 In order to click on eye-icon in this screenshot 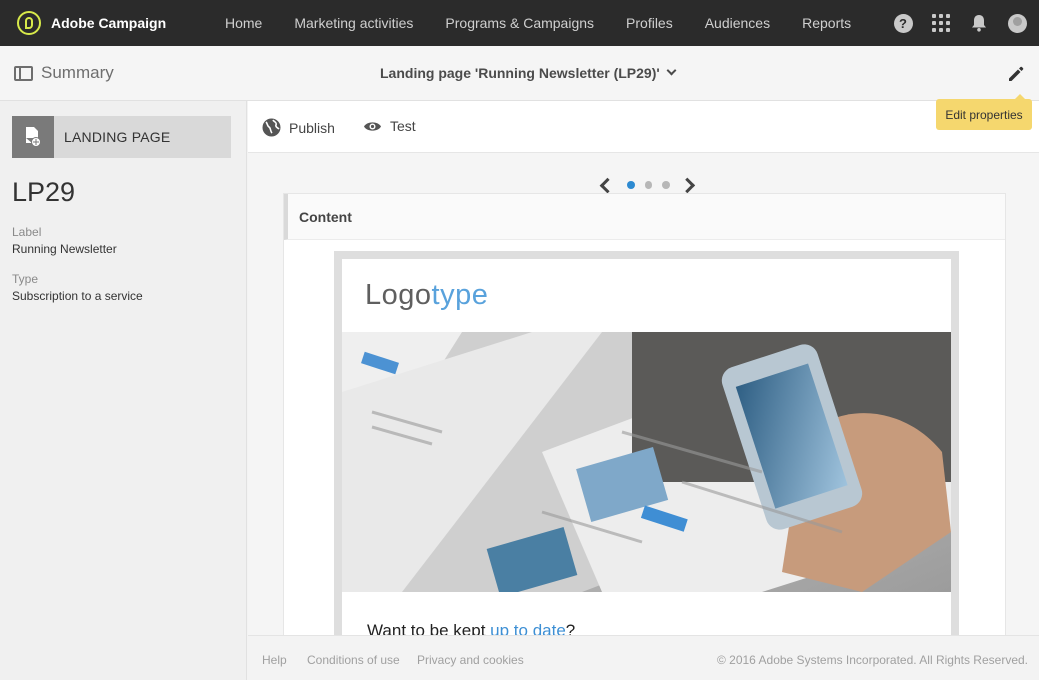, I will do `click(372, 126)`.